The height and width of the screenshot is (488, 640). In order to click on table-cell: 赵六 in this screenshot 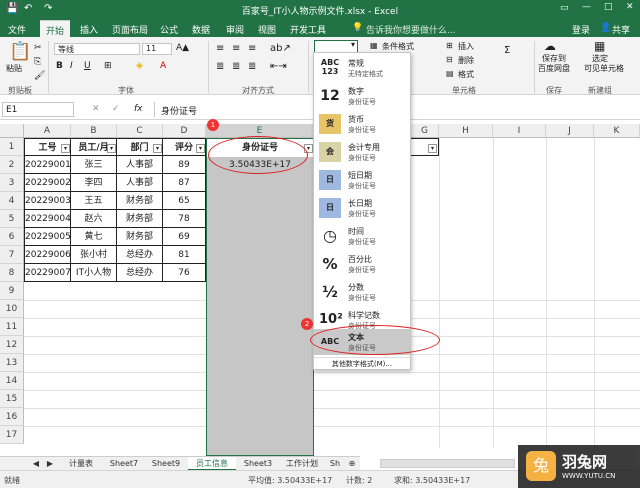, I will do `click(94, 219)`.